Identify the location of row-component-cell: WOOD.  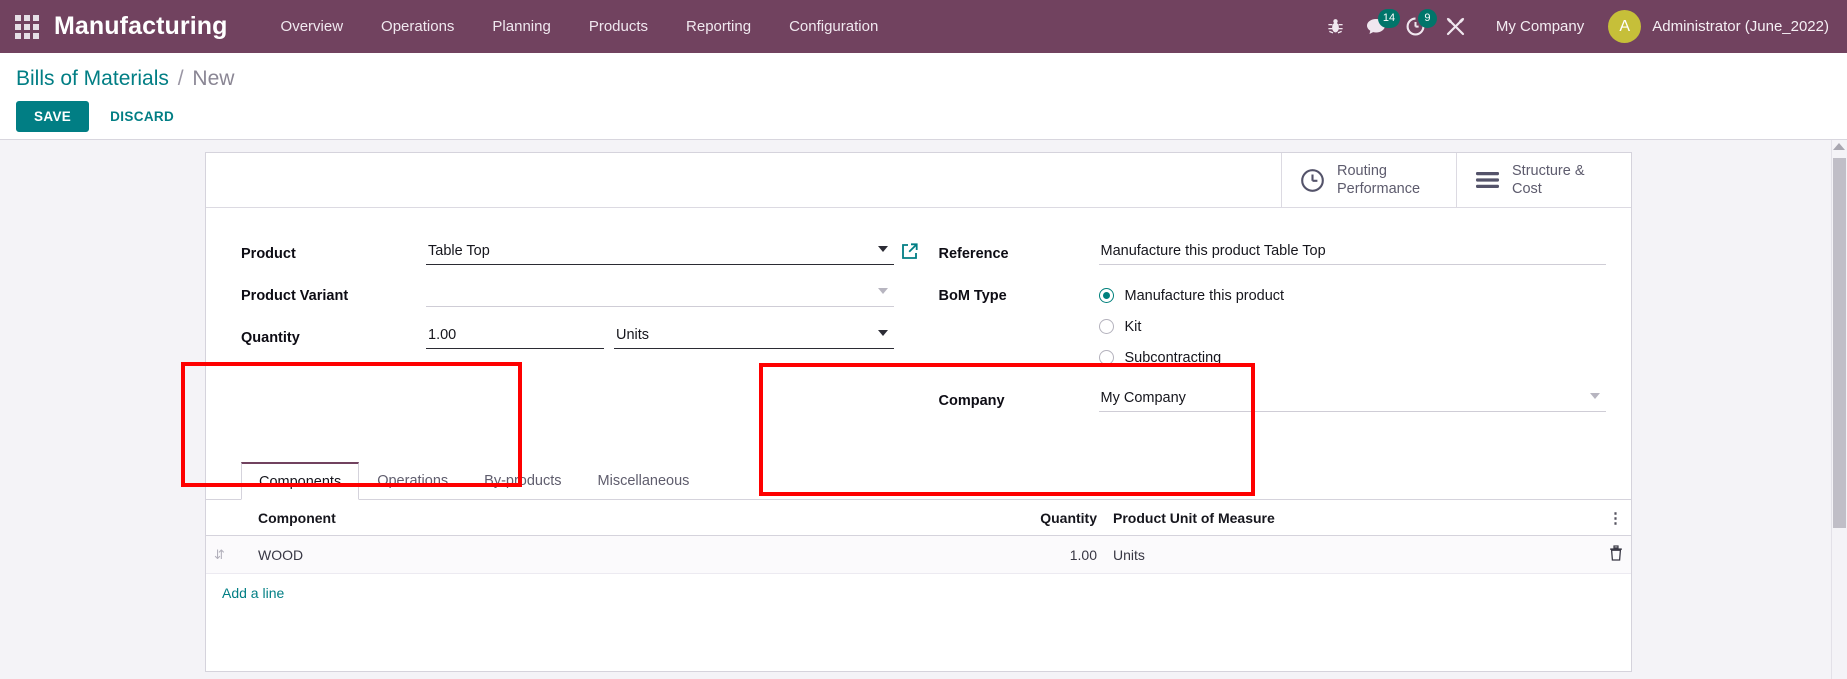
(617, 554).